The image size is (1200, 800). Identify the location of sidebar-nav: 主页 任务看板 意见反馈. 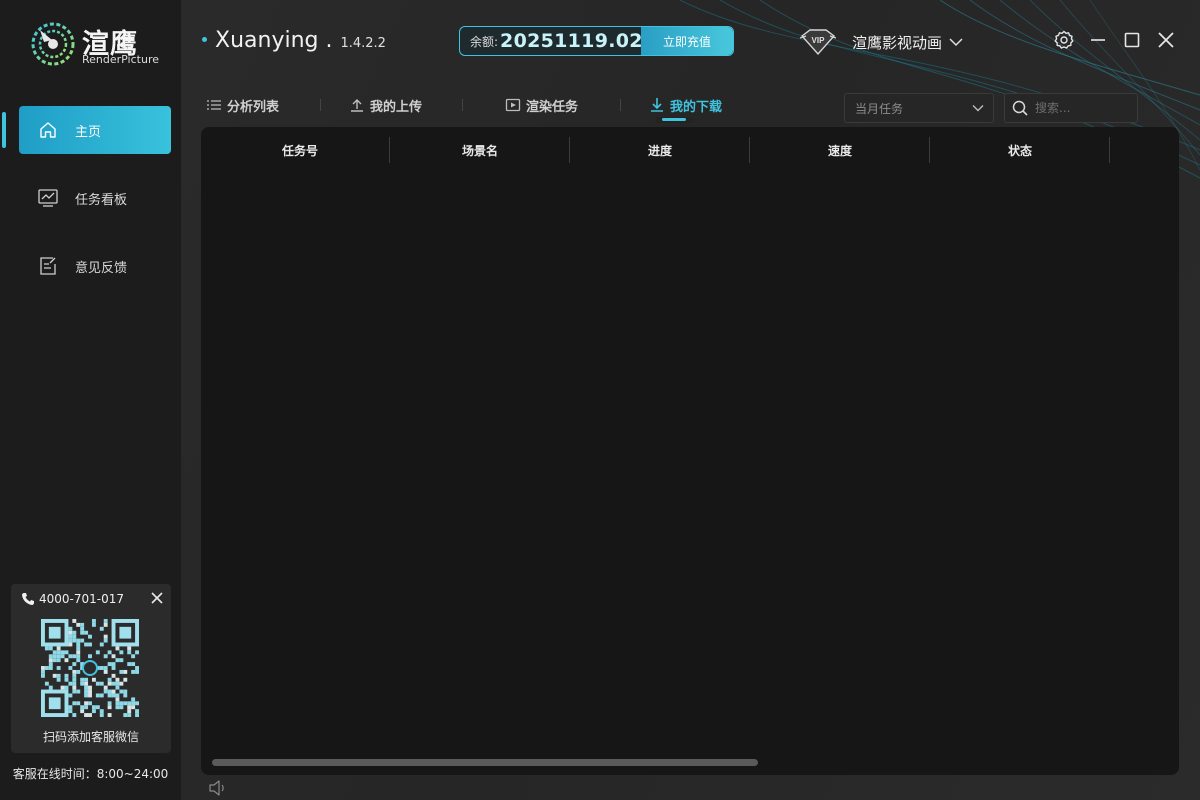
(95, 208).